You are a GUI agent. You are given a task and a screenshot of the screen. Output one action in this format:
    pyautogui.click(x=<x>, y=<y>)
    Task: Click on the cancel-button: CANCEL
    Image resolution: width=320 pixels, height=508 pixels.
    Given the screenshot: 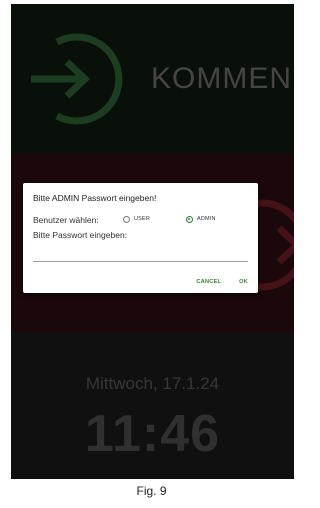 What is the action you would take?
    pyautogui.click(x=208, y=282)
    